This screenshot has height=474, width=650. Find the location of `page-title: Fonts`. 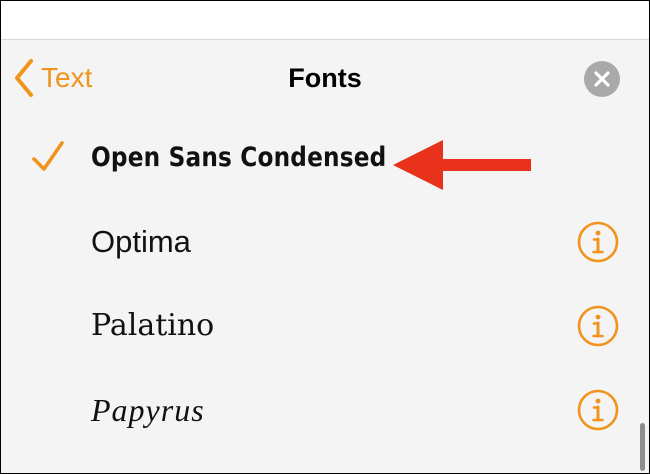

page-title: Fonts is located at coordinates (325, 78).